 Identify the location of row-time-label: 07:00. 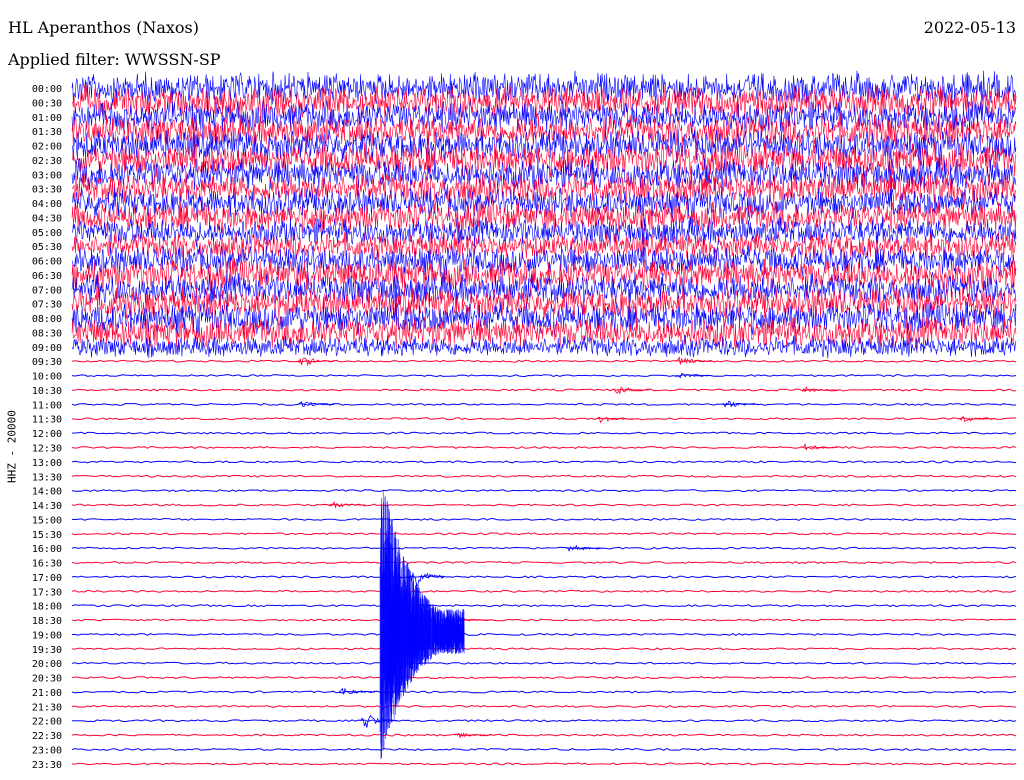
(47, 290).